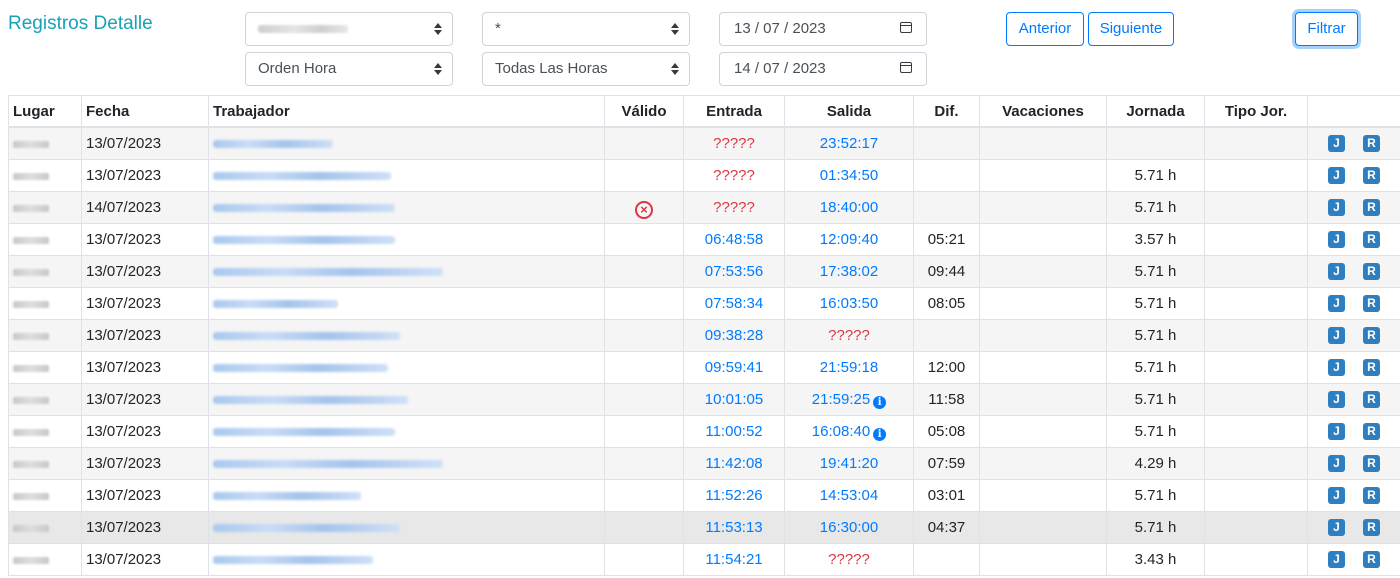  What do you see at coordinates (704, 143) in the screenshot?
I see `table-row: 13/07/2023????? 23:52:17 J R` at bounding box center [704, 143].